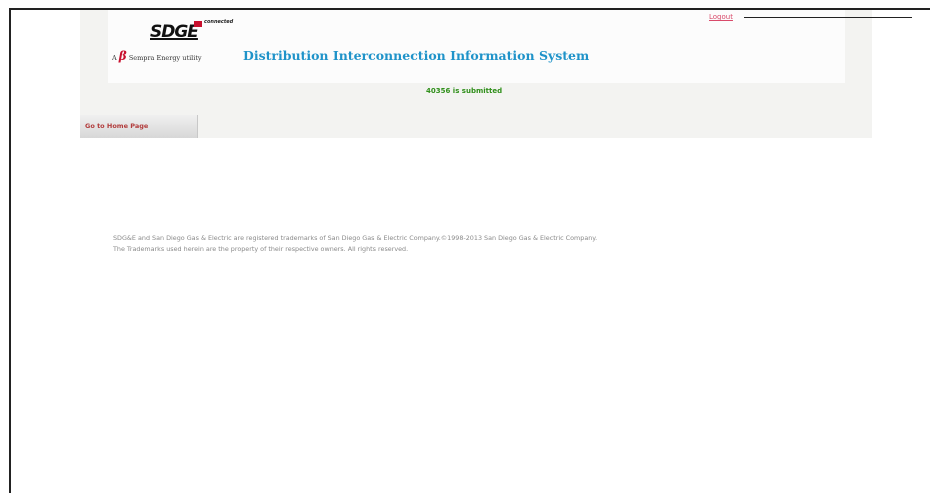 The image size is (930, 493). What do you see at coordinates (464, 91) in the screenshot?
I see `status-message: 40356 is submitted` at bounding box center [464, 91].